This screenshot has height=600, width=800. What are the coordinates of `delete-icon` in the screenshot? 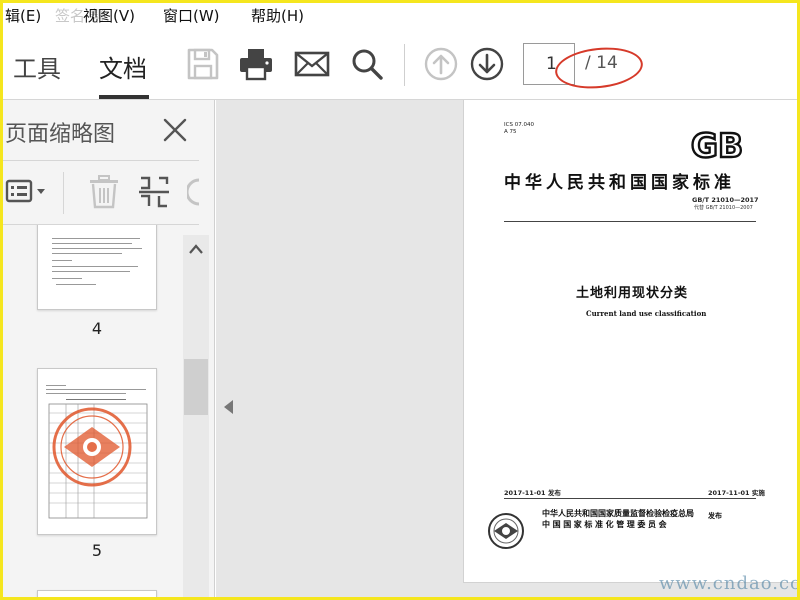 It's located at (104, 192).